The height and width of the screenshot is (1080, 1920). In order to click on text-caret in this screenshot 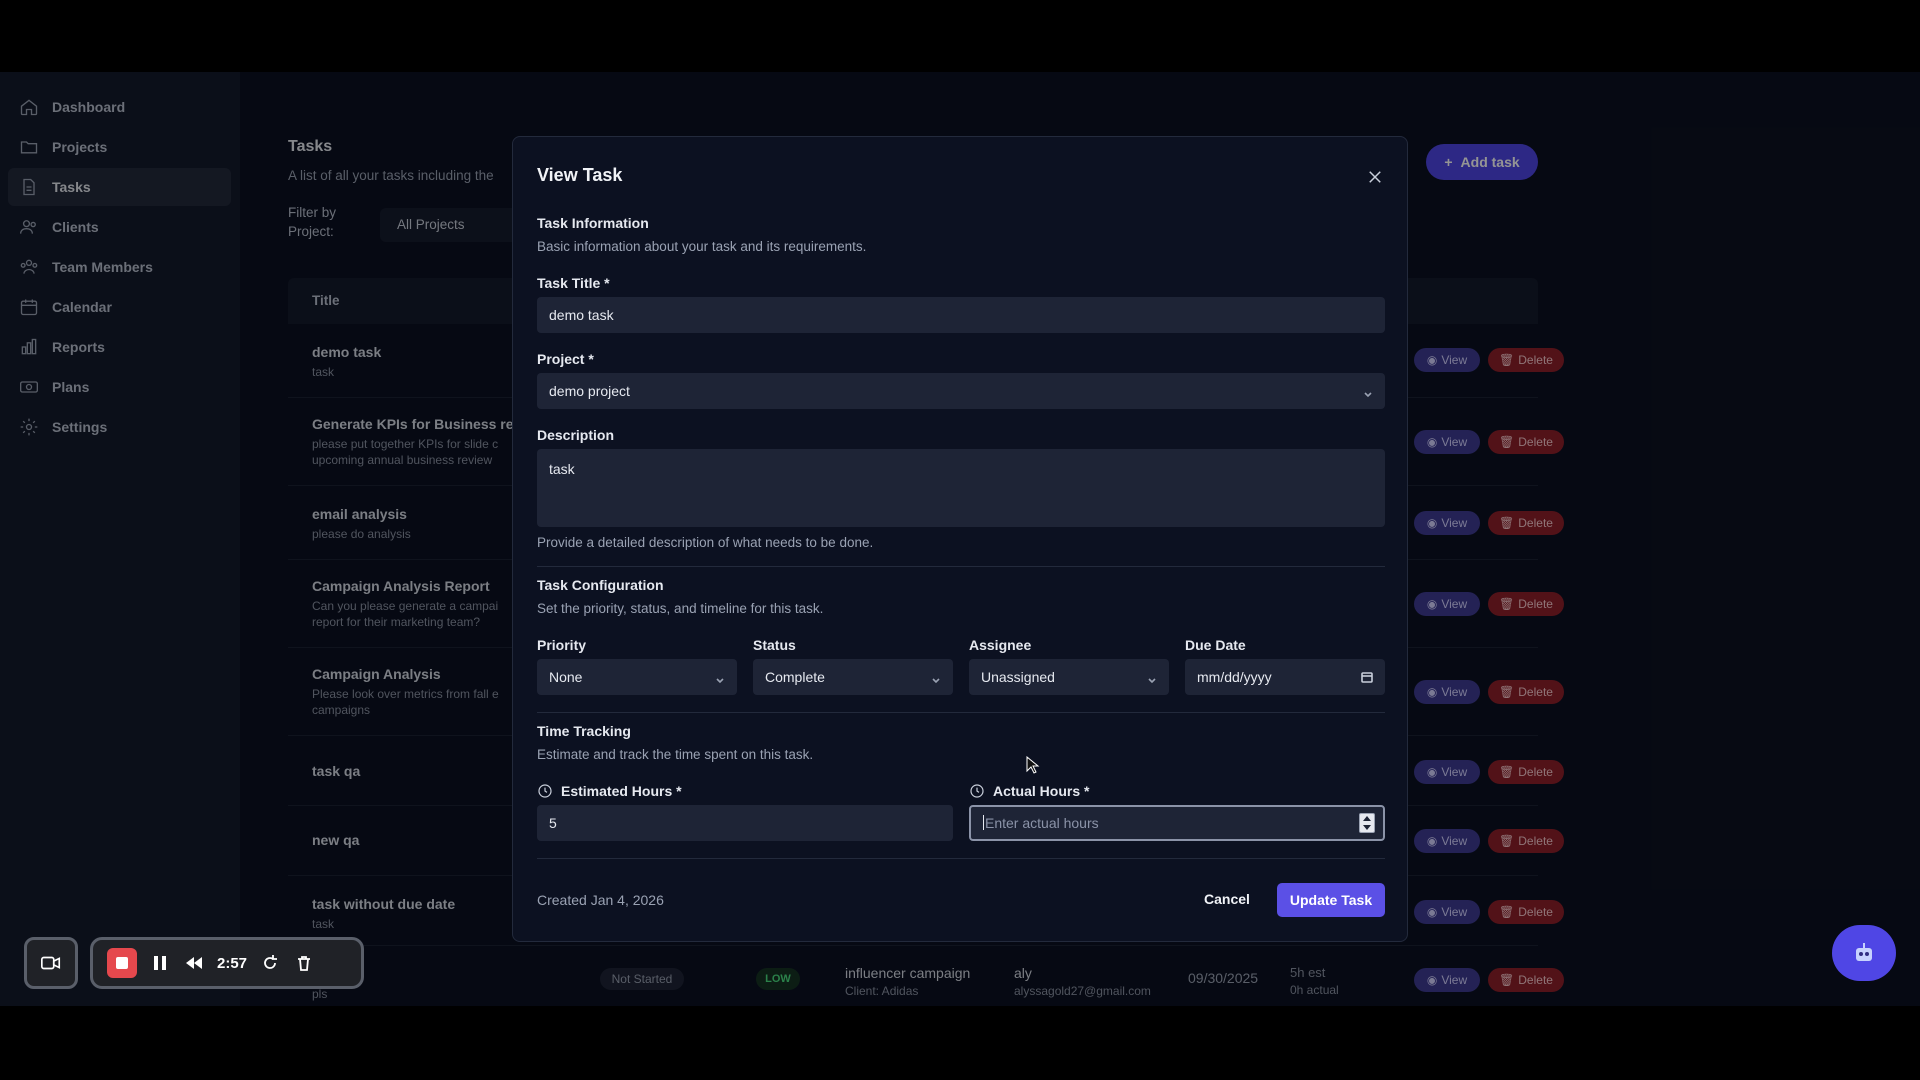, I will do `click(983, 822)`.